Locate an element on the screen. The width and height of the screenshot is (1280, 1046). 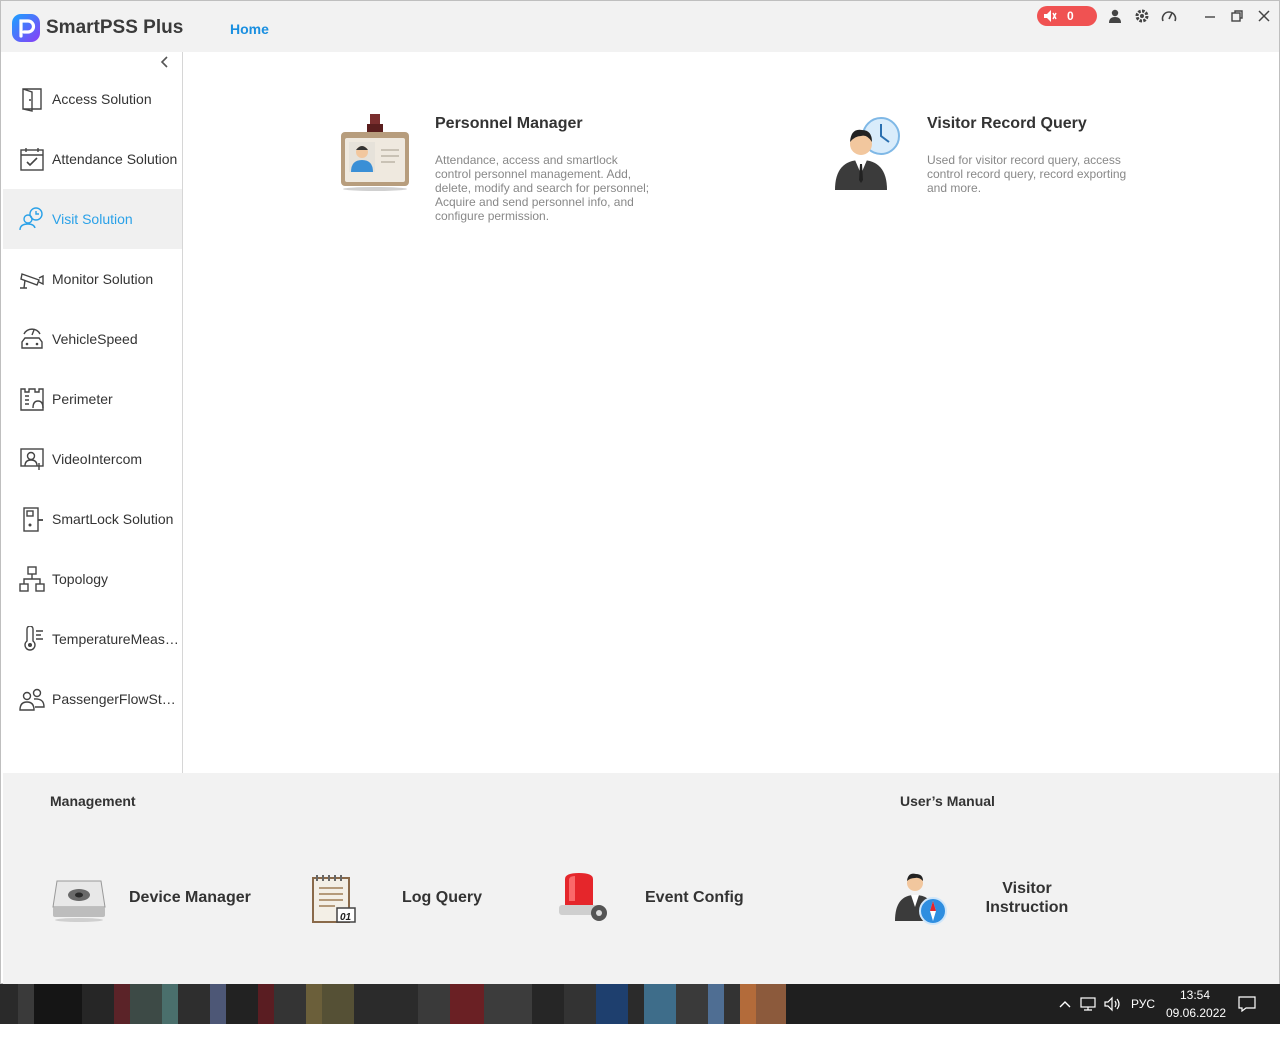
id-badge-icon is located at coordinates (375, 152).